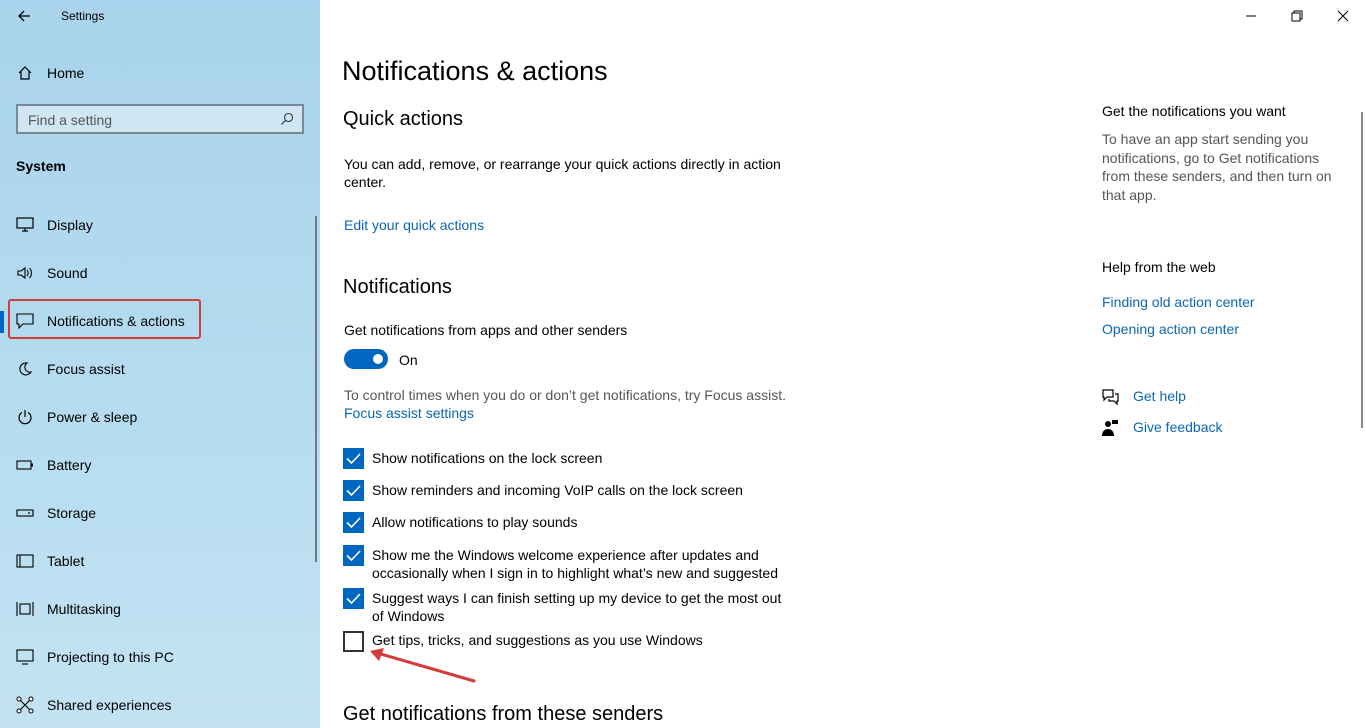 The image size is (1366, 728). I want to click on setup-suggestions-checkbox, so click(353, 598).